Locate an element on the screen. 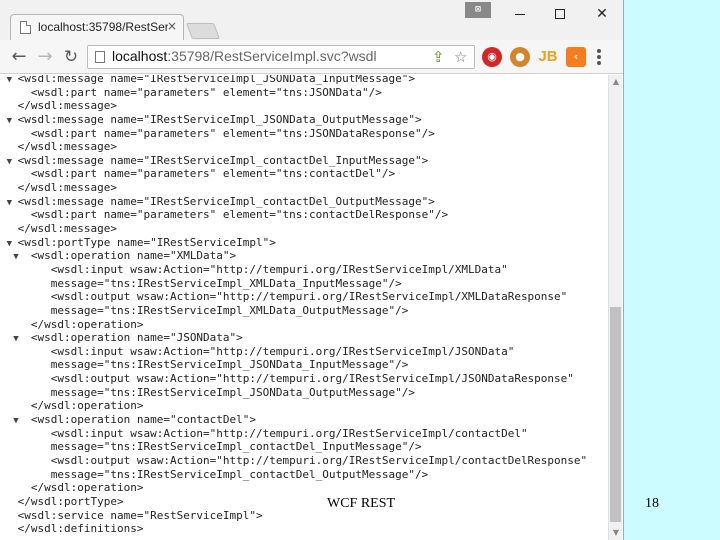 Image resolution: width=720 pixels, height=540 pixels. xml-line: </wsdl:portType> is located at coordinates (303, 502).